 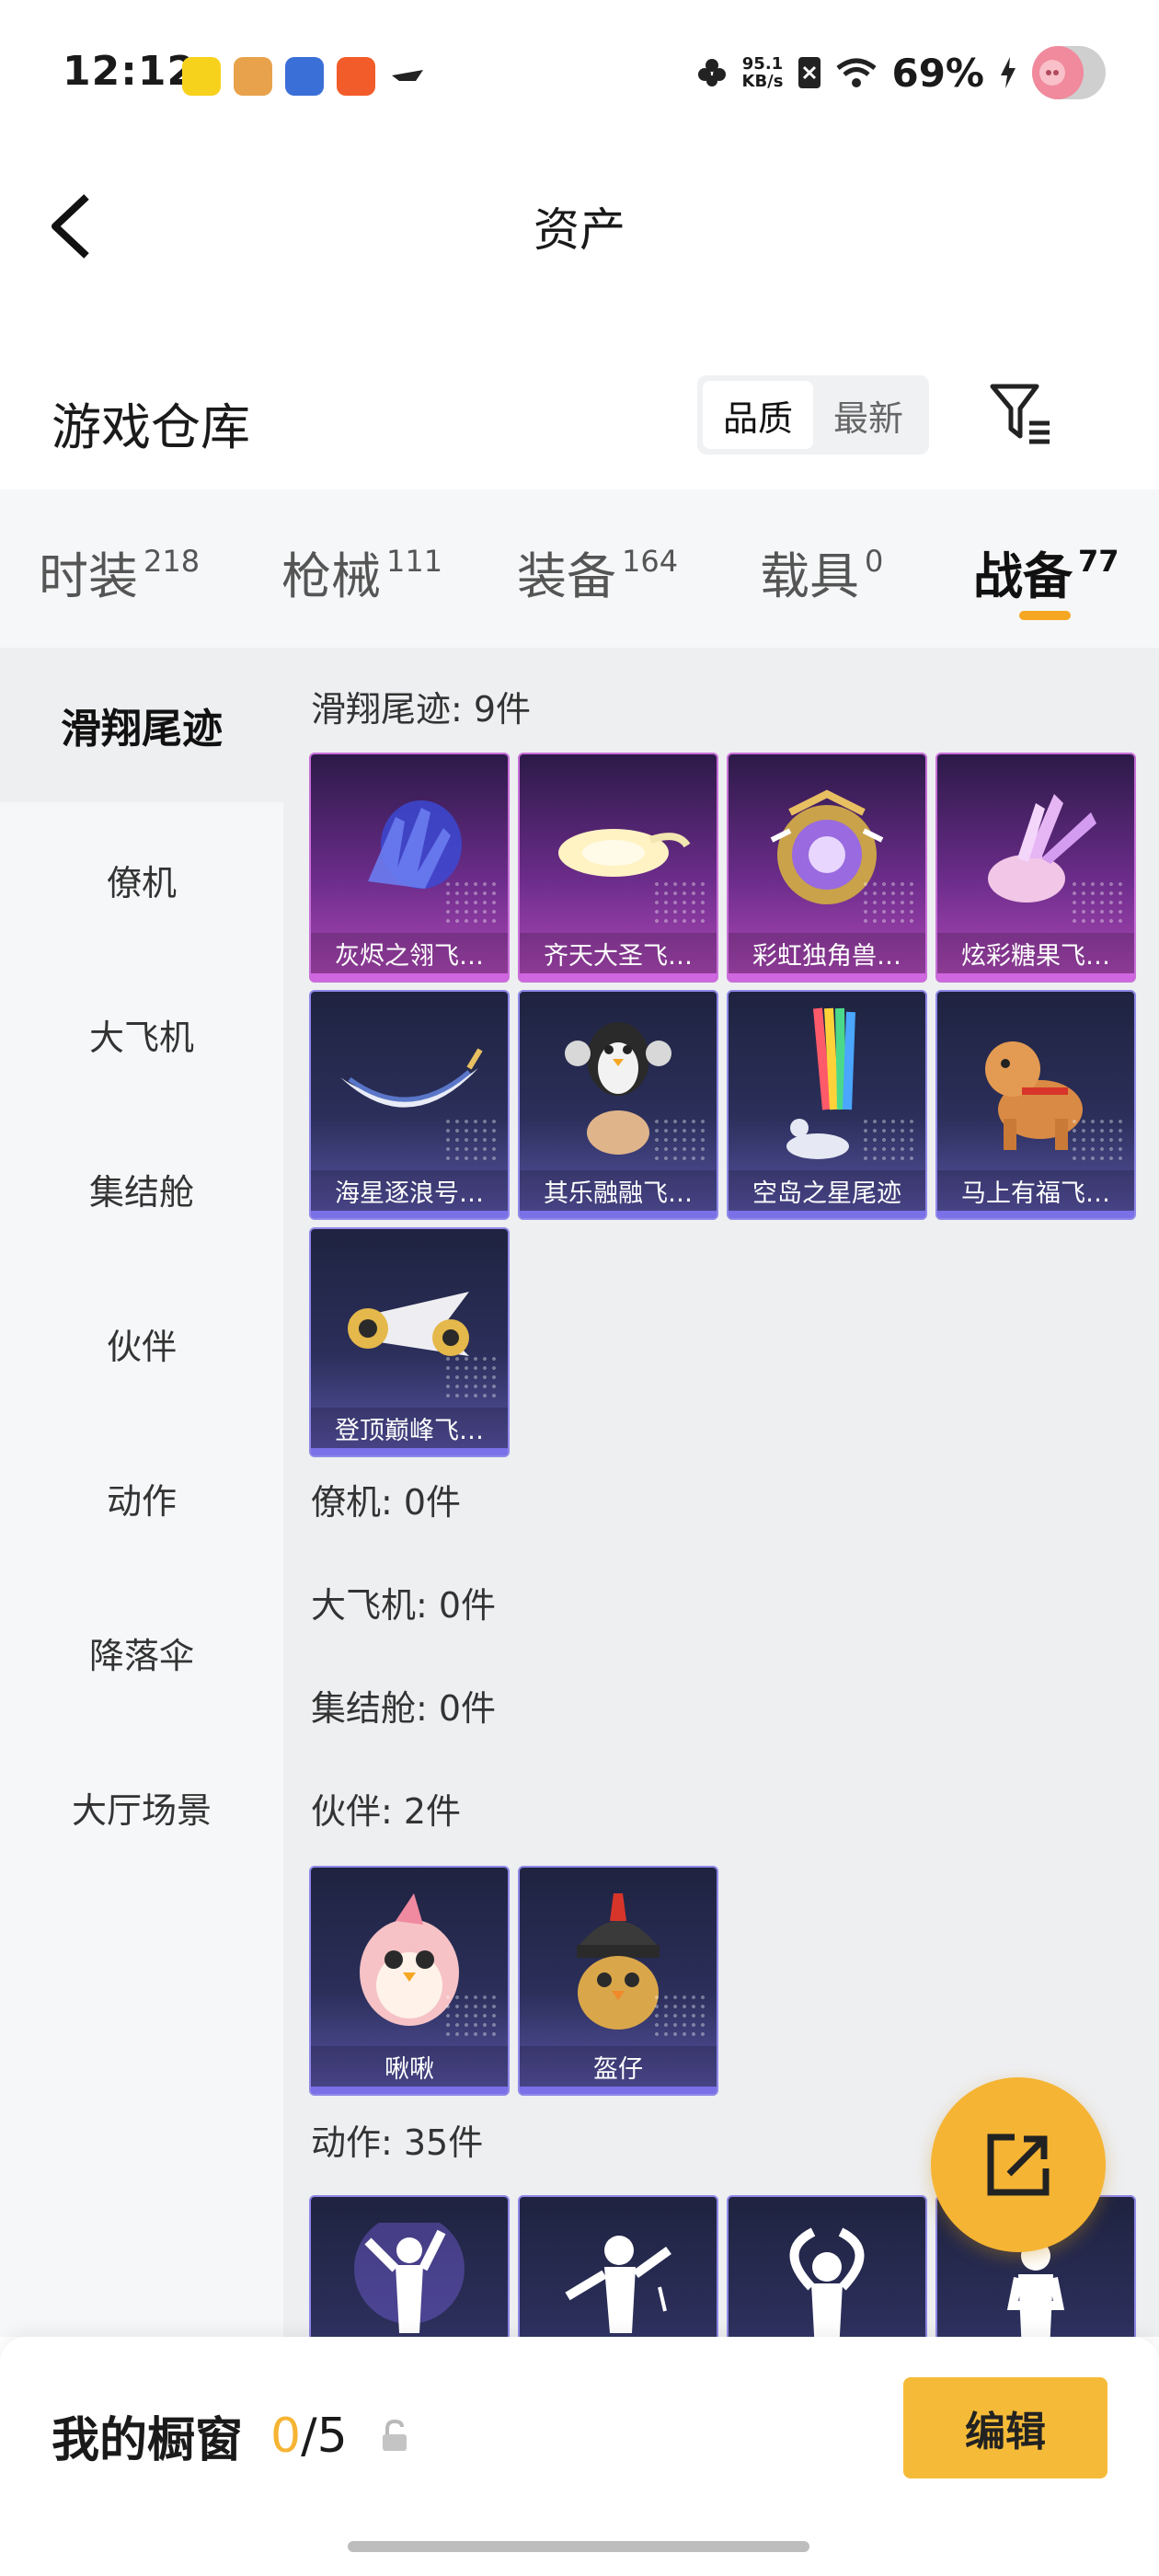 I want to click on tab-gear: 战备 77, so click(x=1046, y=571).